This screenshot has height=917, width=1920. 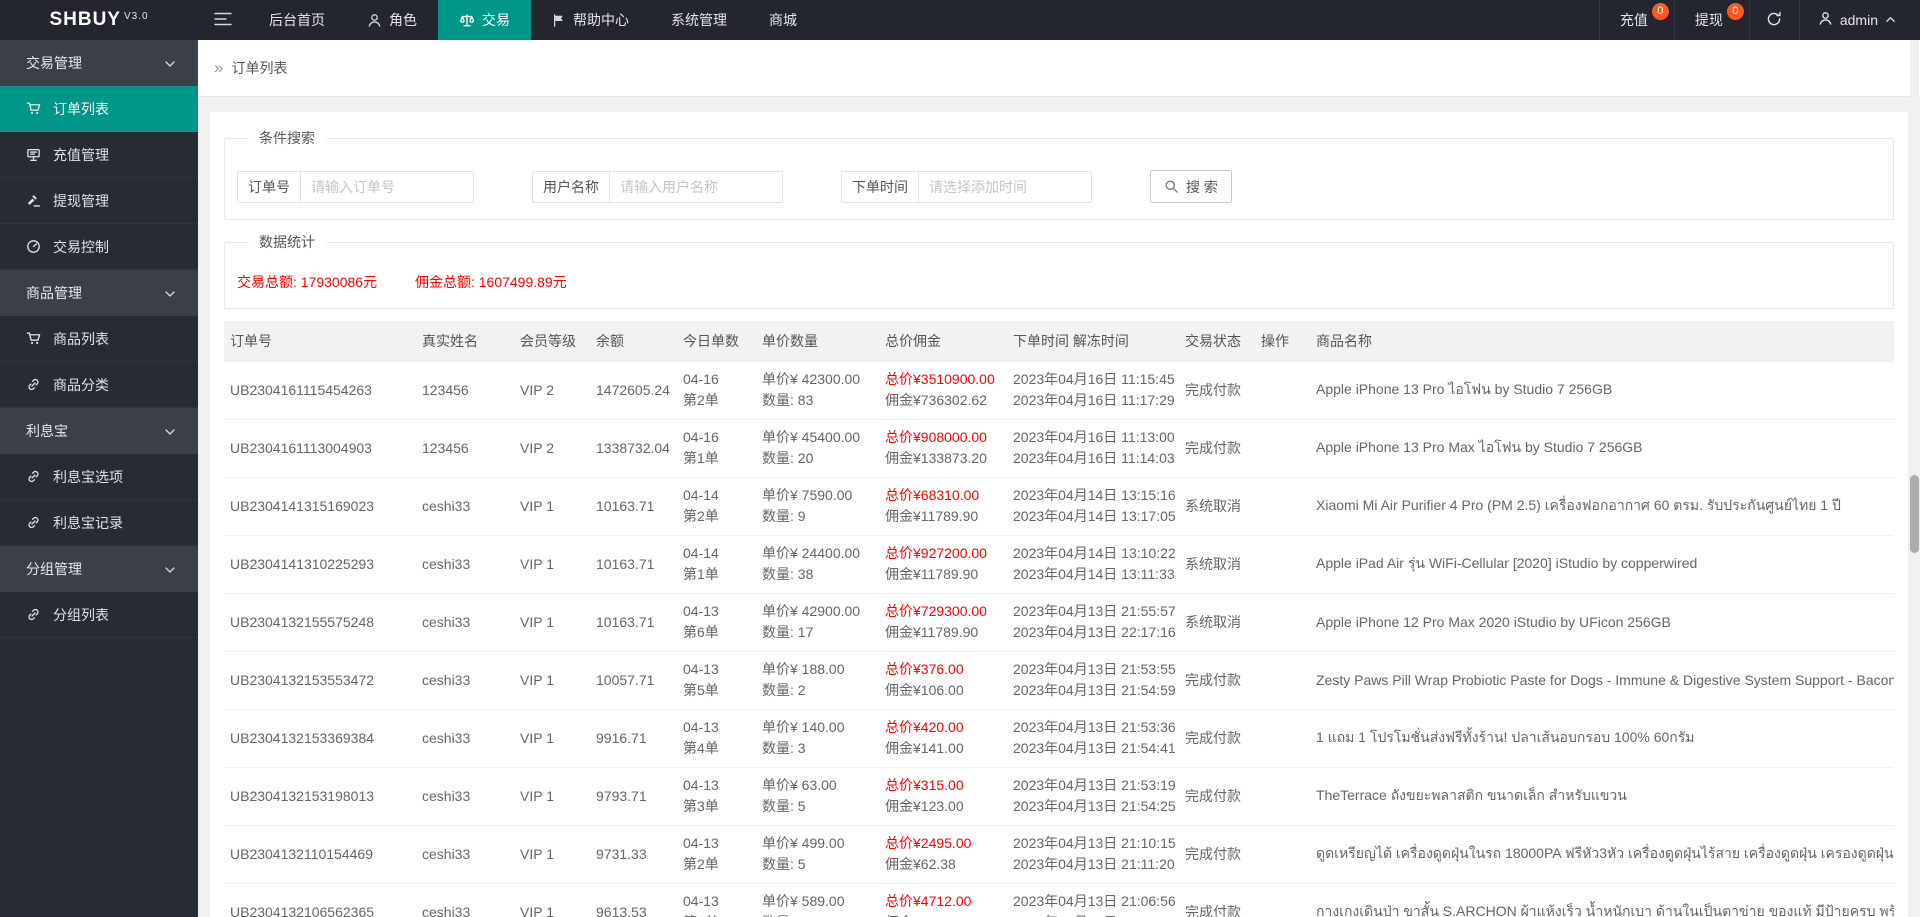 I want to click on sidebar-item-提现管理: 提现管理, so click(x=99, y=201).